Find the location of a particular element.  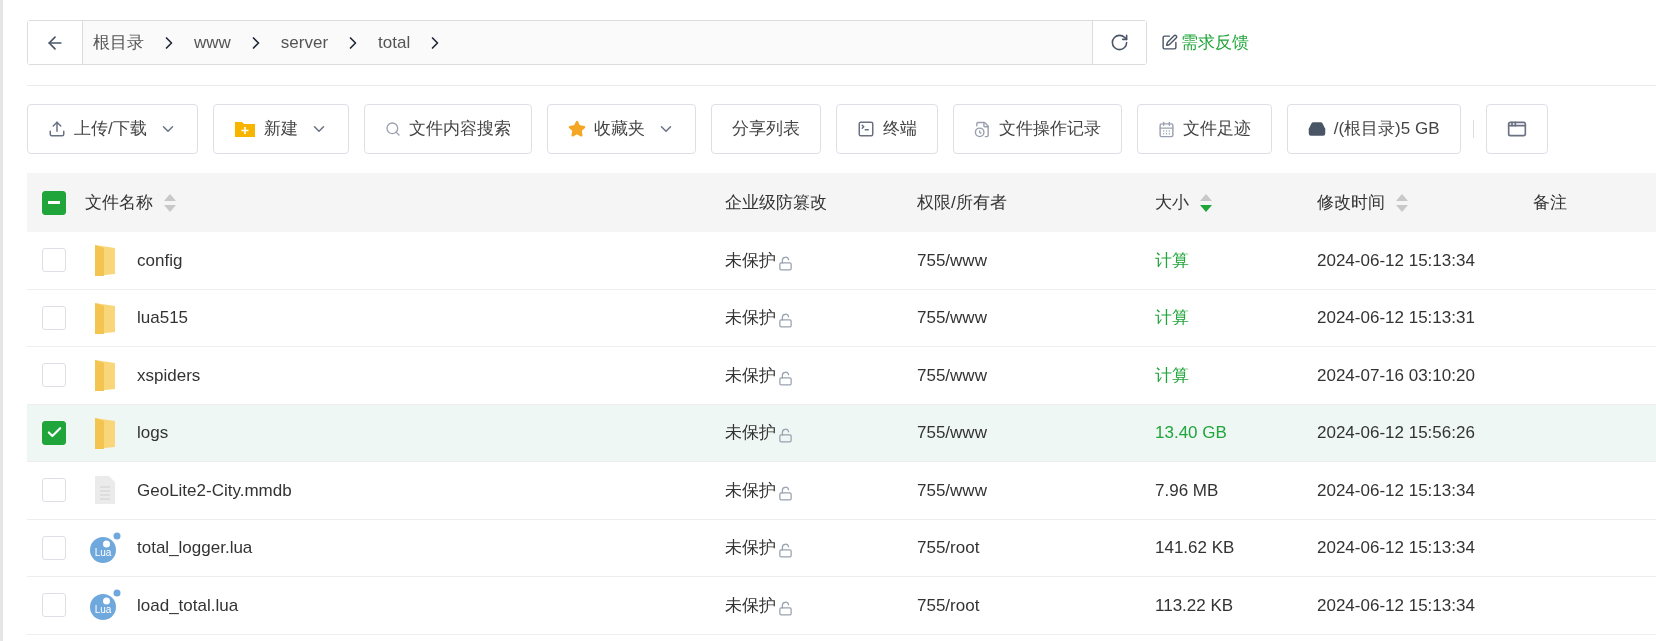

toolbar-button: 文件内容搜索 is located at coordinates (447, 129).